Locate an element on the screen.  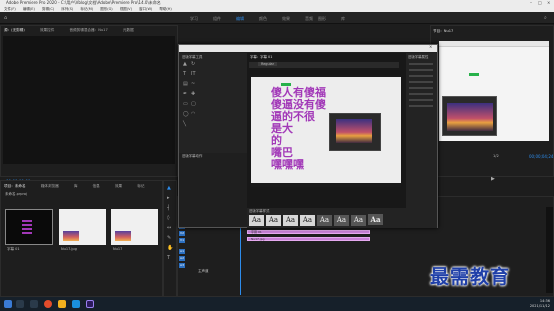
tab-effects: 效果 is located at coordinates (118, 186).